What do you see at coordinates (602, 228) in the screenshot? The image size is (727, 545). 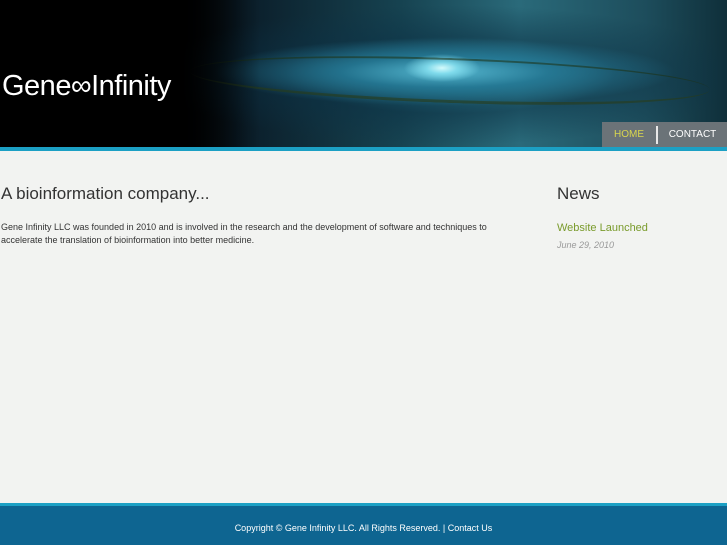 I see `news-item-link: Website Launched` at bounding box center [602, 228].